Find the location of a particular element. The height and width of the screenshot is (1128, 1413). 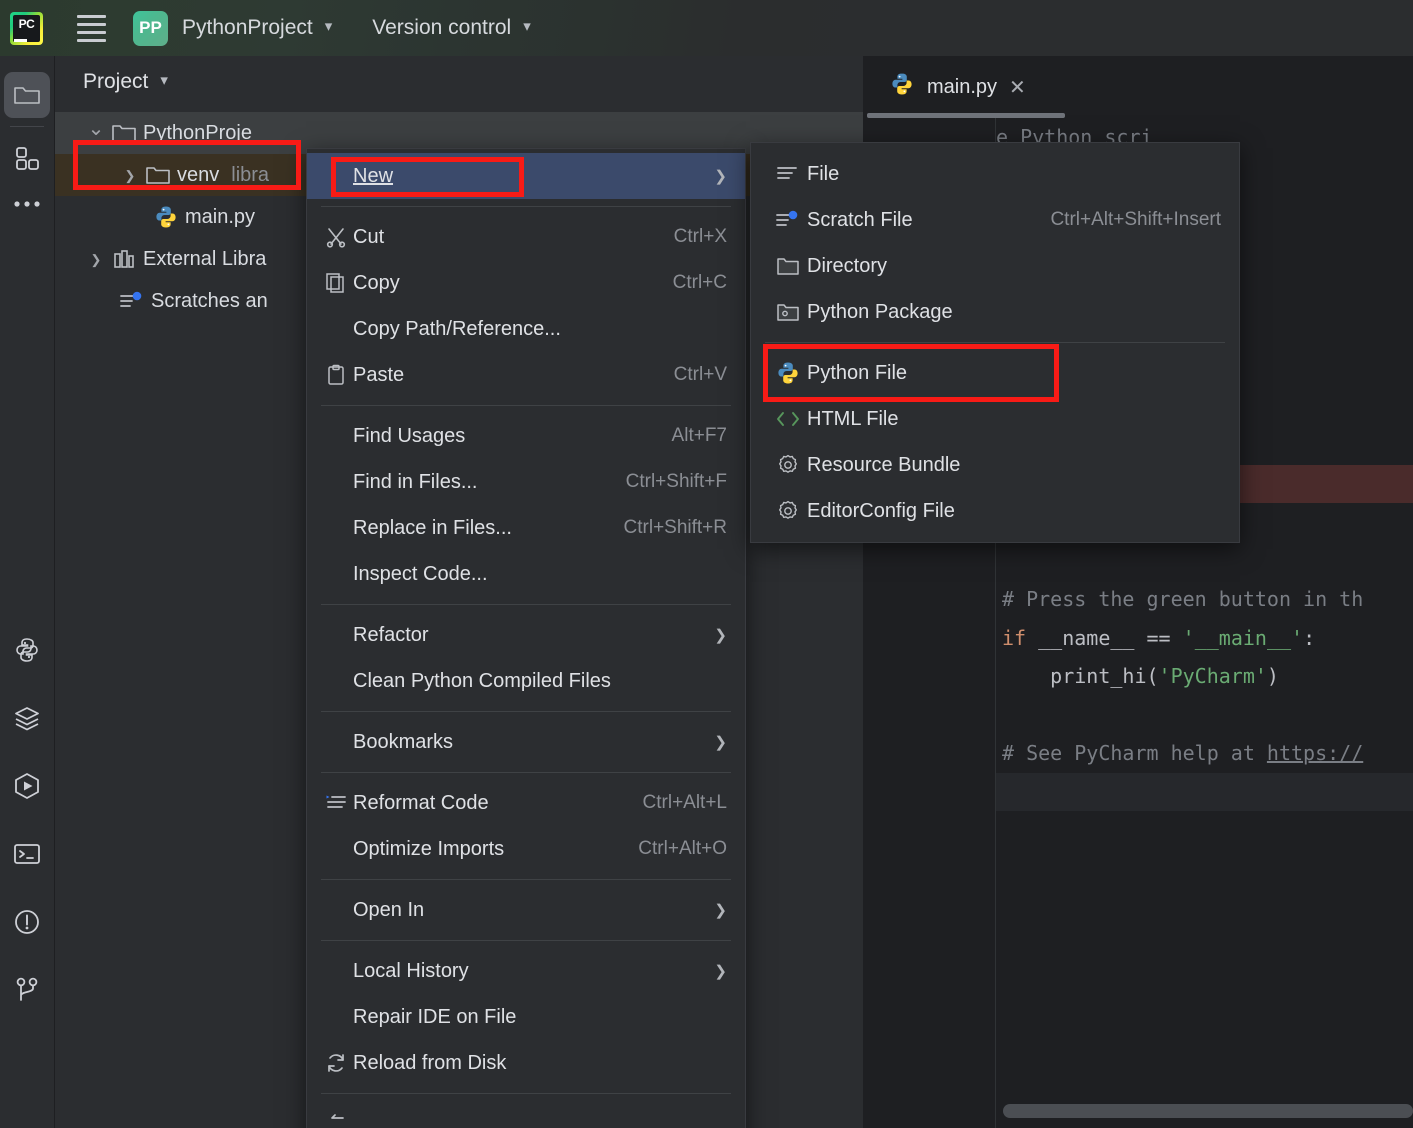

menu-item-shortcut: Ctrl+Shift+F is located at coordinates (676, 481).